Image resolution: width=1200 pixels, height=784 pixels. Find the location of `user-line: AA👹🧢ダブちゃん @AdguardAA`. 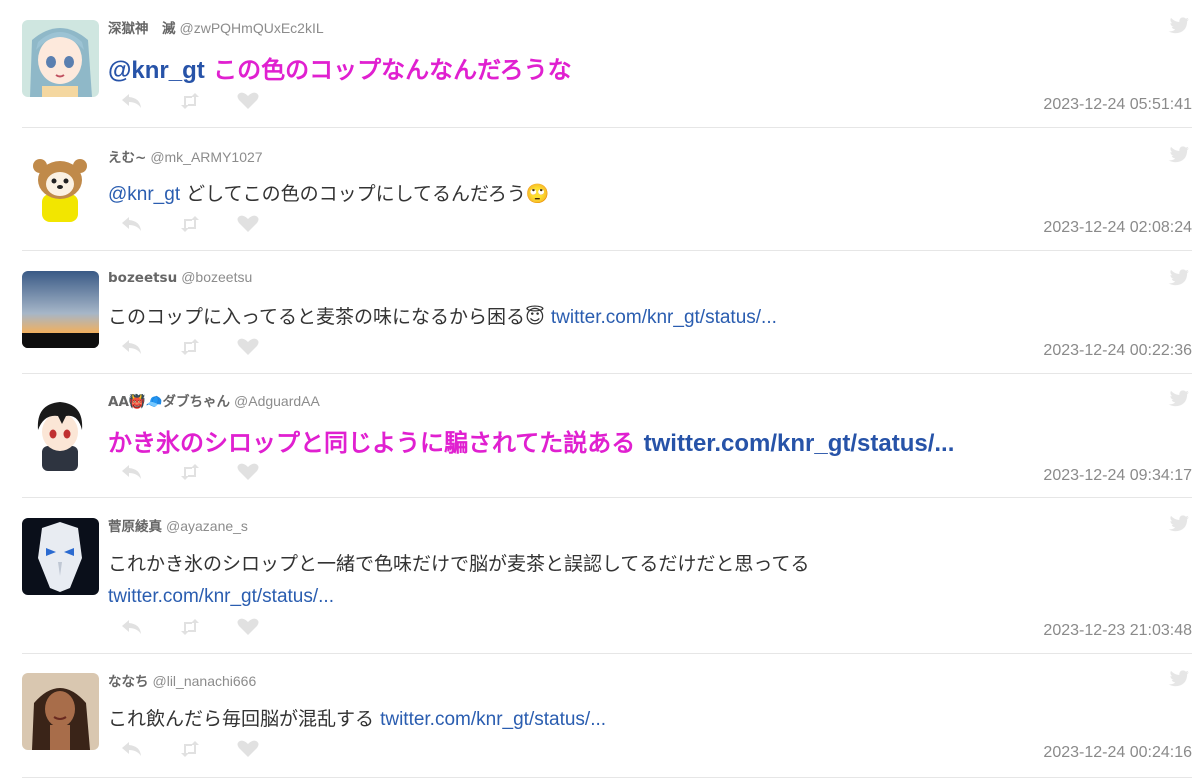

user-line: AA👹🧢ダブちゃん @AdguardAA is located at coordinates (214, 400).